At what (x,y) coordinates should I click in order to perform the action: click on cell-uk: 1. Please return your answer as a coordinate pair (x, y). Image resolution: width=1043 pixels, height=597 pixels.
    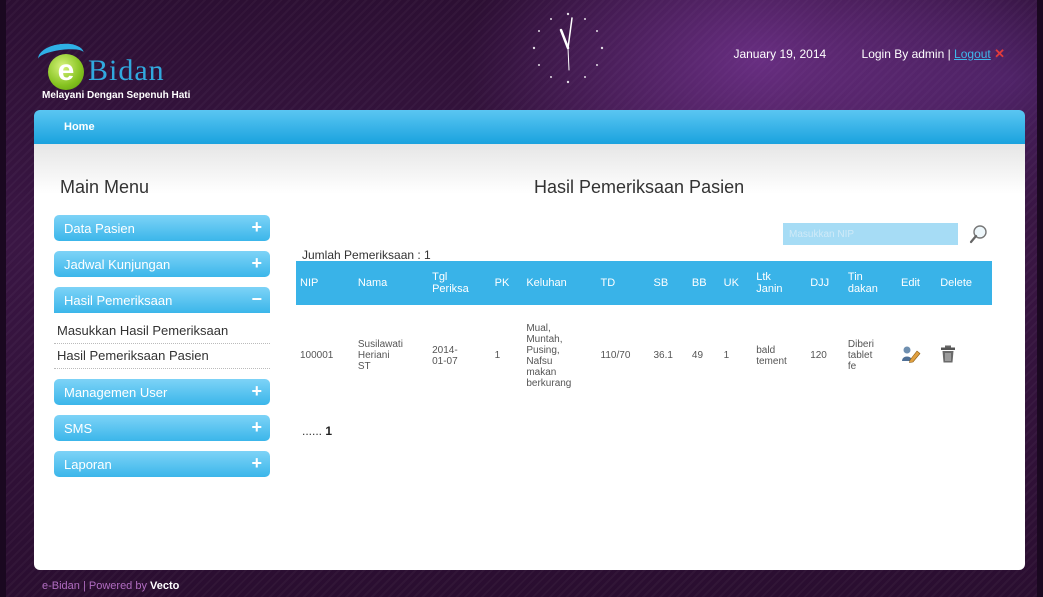
    Looking at the image, I should click on (726, 355).